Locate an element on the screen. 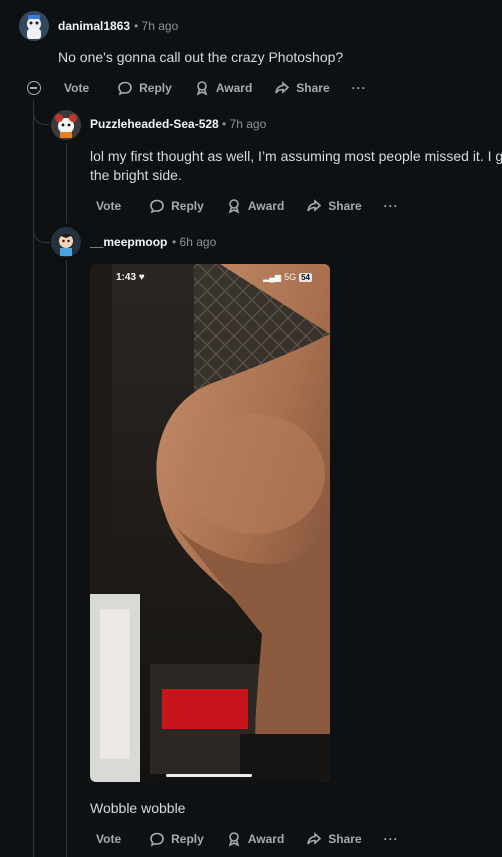 The height and width of the screenshot is (857, 502). network-label: 5G is located at coordinates (290, 277).